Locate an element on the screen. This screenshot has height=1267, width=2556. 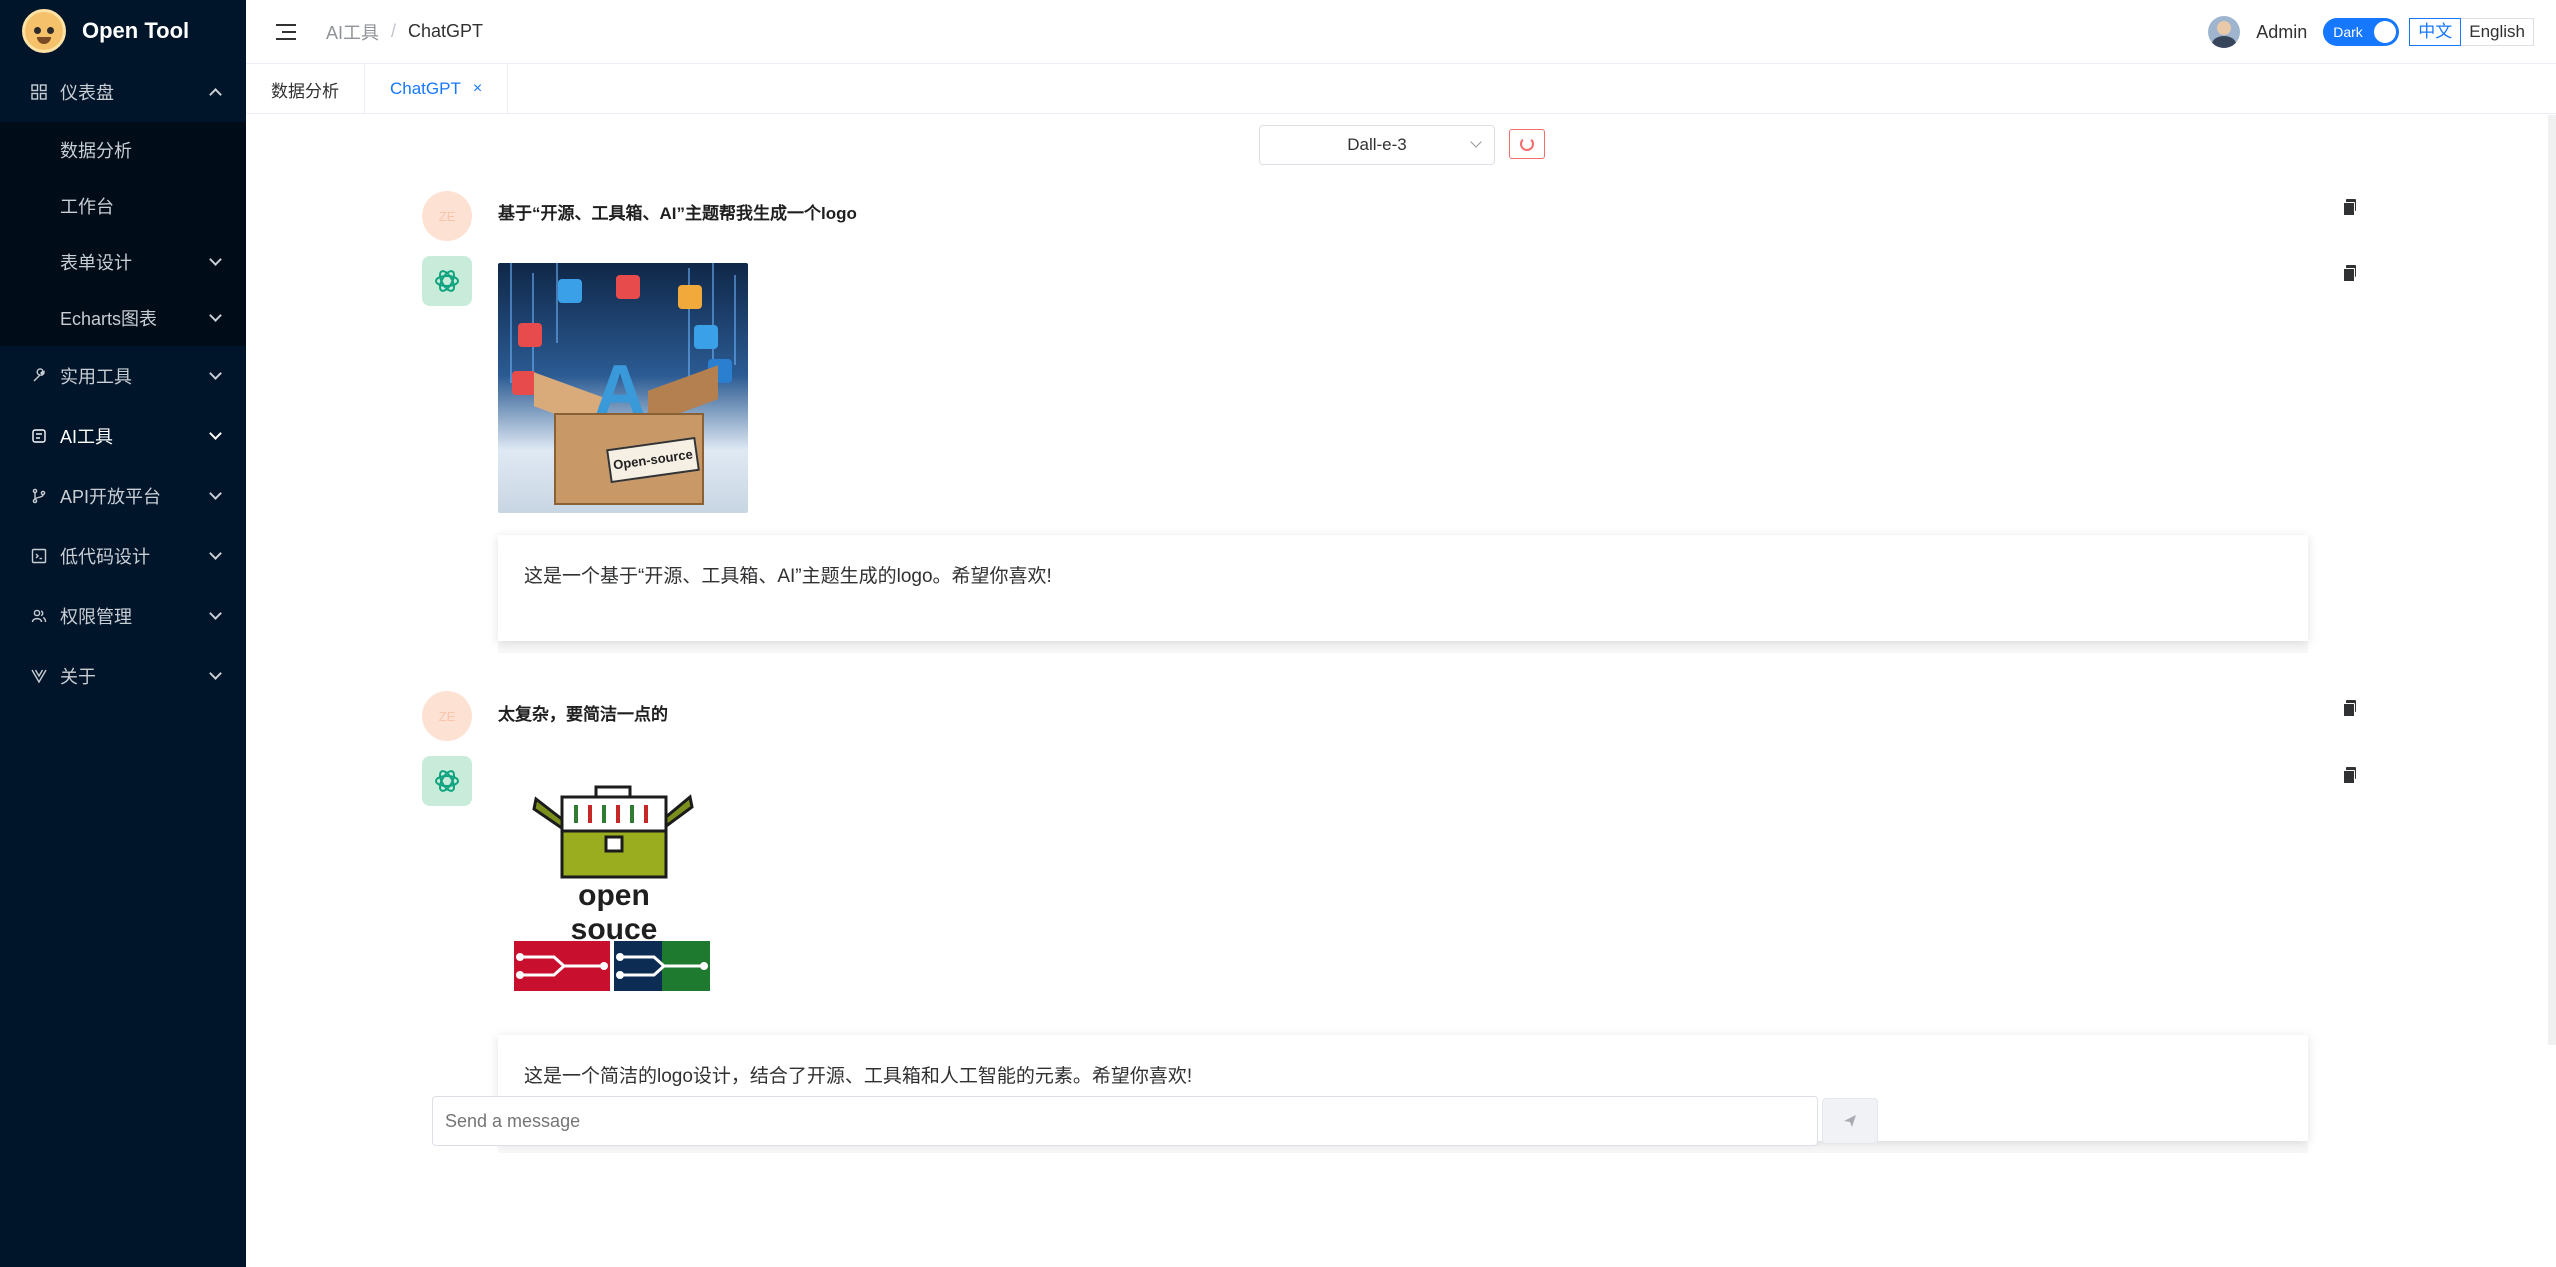
sidebar-item-echarts: Echarts图表 is located at coordinates (123, 318).